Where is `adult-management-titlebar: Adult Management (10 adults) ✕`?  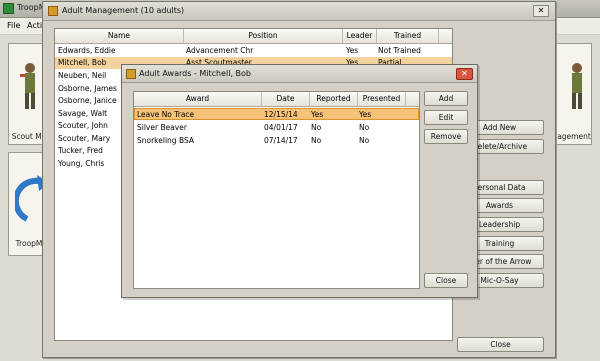 adult-management-titlebar: Adult Management (10 adults) ✕ is located at coordinates (299, 11).